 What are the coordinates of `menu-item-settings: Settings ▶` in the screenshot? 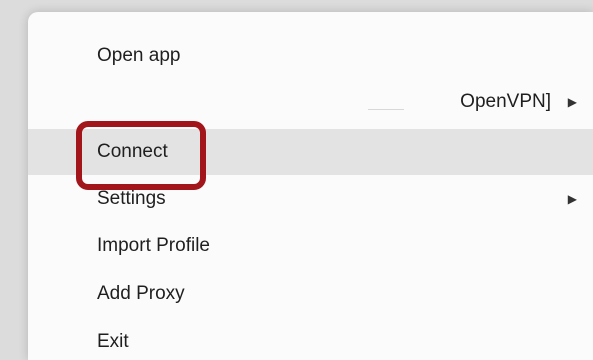 It's located at (310, 199).